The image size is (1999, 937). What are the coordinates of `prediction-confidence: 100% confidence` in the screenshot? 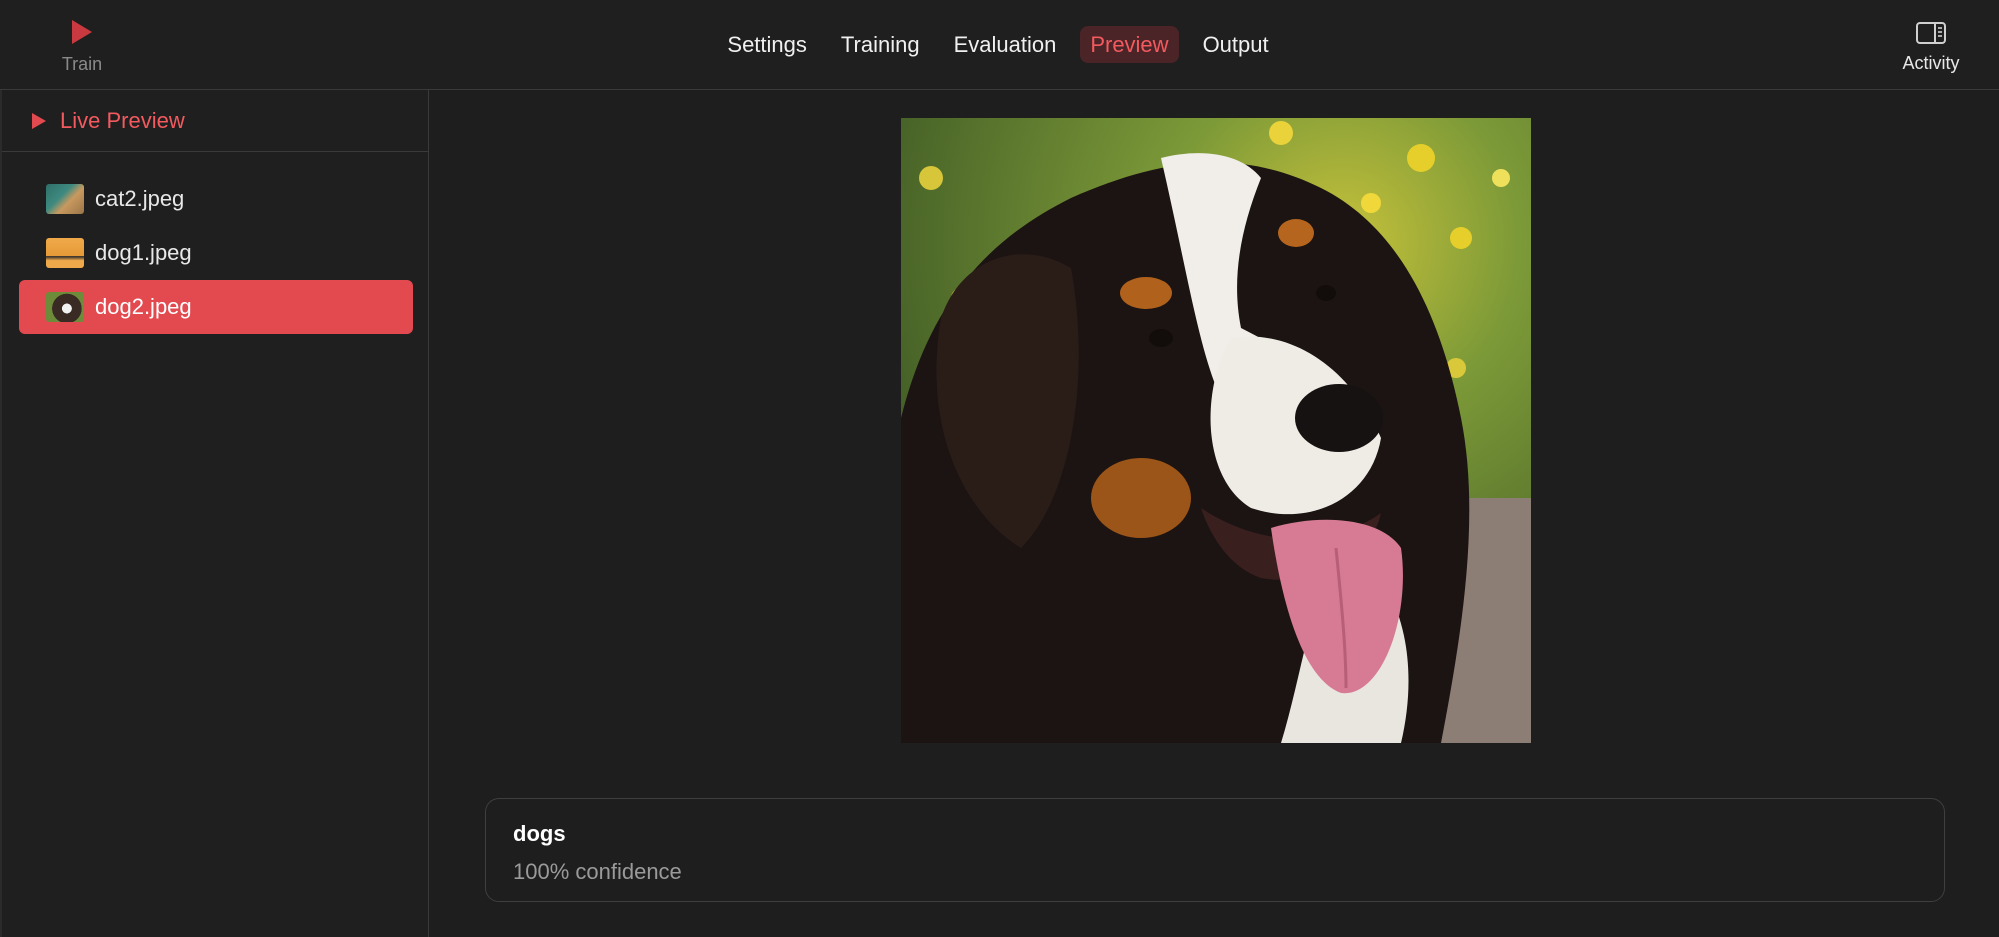 It's located at (597, 871).